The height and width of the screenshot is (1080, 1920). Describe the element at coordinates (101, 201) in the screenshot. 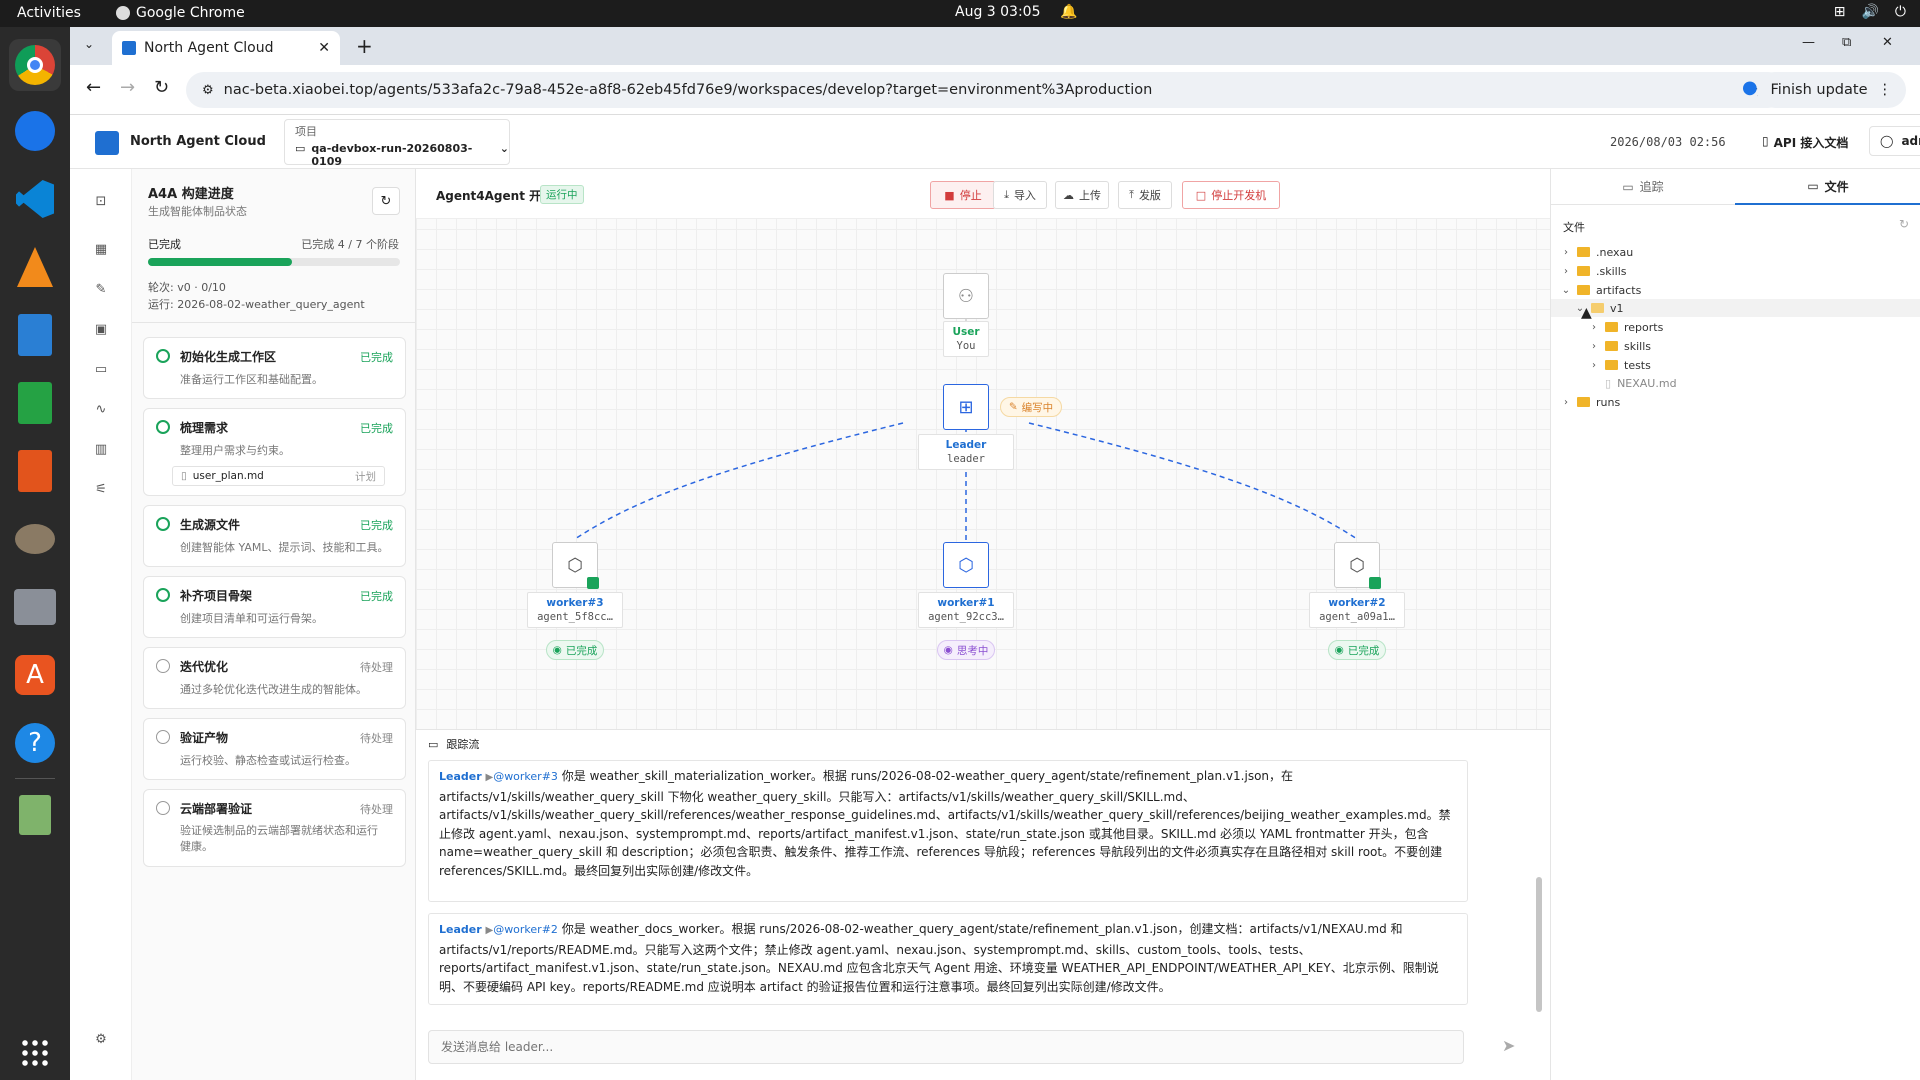

I see `rail-robot-icon: ⊡` at that location.